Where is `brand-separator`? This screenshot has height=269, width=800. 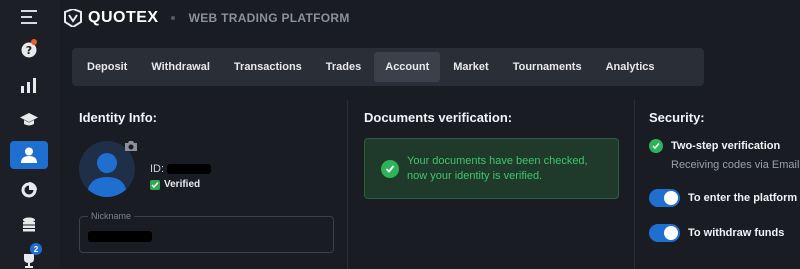 brand-separator is located at coordinates (172, 18).